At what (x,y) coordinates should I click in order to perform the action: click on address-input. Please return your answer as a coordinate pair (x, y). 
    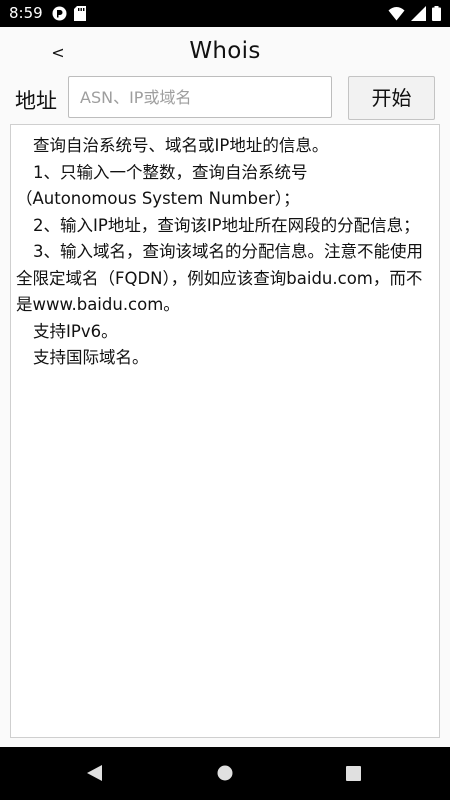
    Looking at the image, I should click on (200, 97).